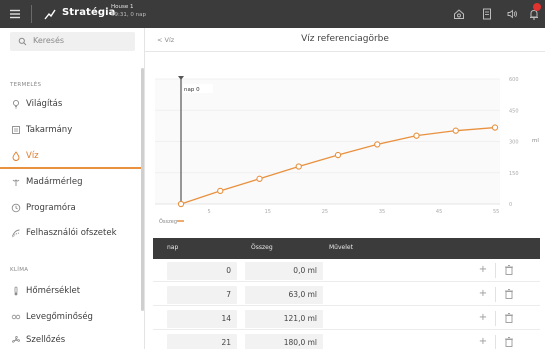 The height and width of the screenshot is (349, 545). What do you see at coordinates (284, 295) in the screenshot?
I see `osszeg-cell: 63,0 ml` at bounding box center [284, 295].